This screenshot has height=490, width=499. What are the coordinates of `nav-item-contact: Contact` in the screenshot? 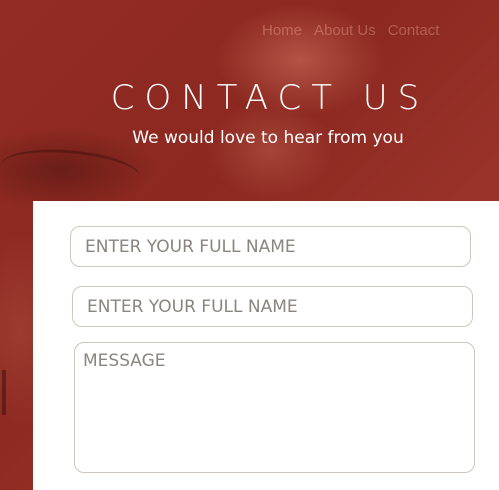 It's located at (414, 30).